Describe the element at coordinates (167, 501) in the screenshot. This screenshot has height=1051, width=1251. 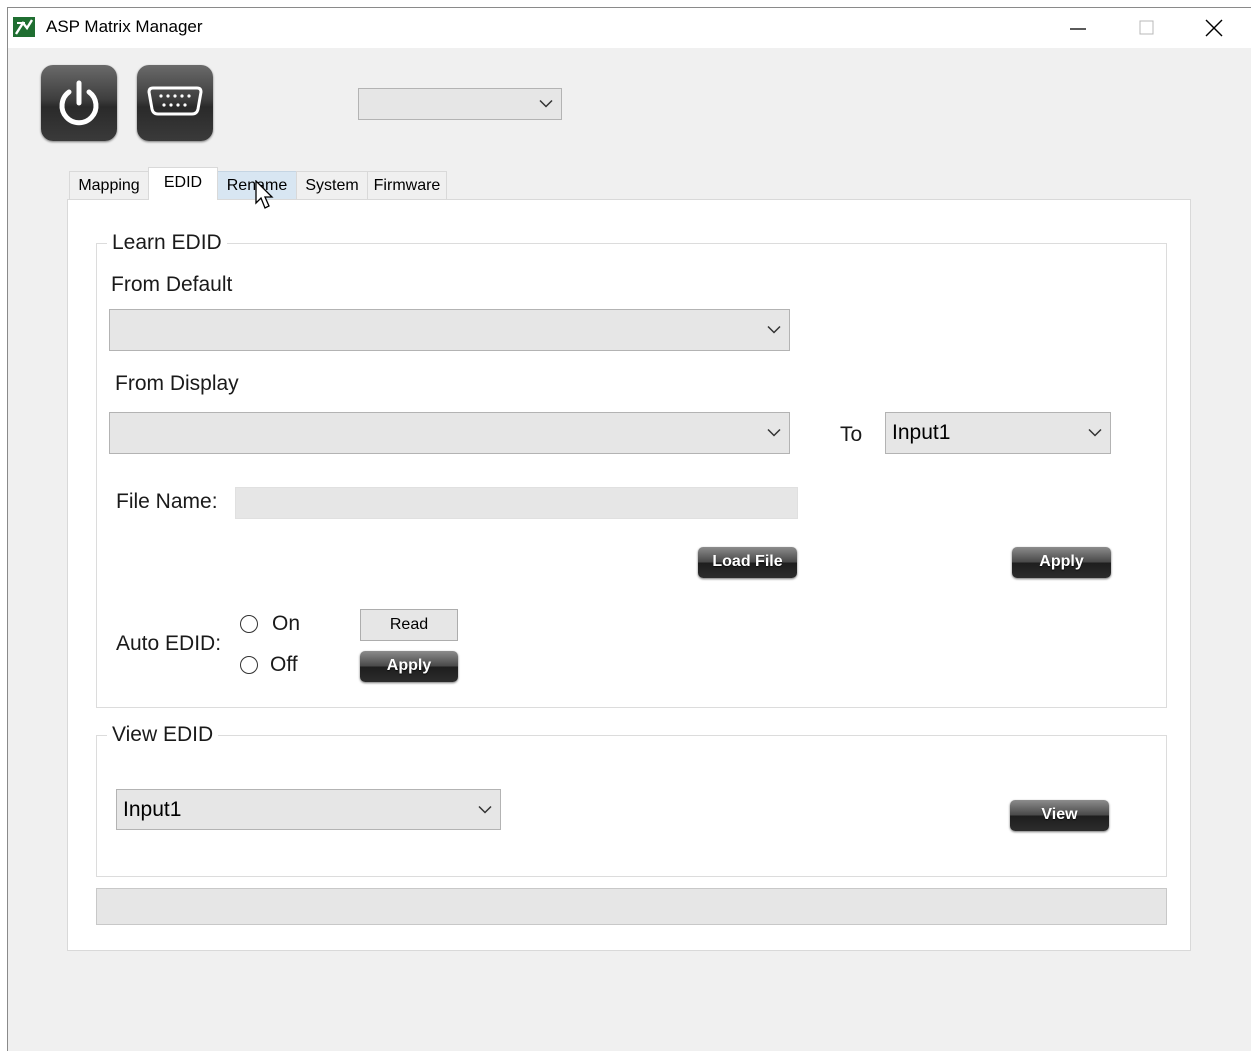
I see `file-name-label: File Name:` at that location.